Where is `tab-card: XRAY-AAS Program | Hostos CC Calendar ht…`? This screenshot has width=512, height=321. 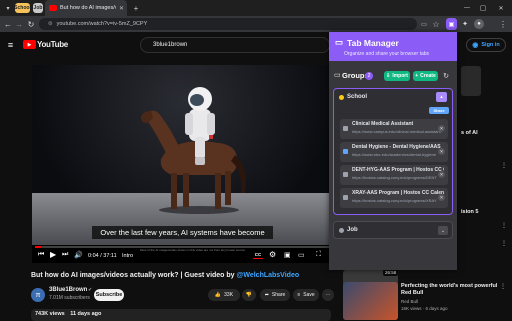
tab-card: XRAY-AAS Program | Hostos CC Calendar ht… is located at coordinates (394, 198).